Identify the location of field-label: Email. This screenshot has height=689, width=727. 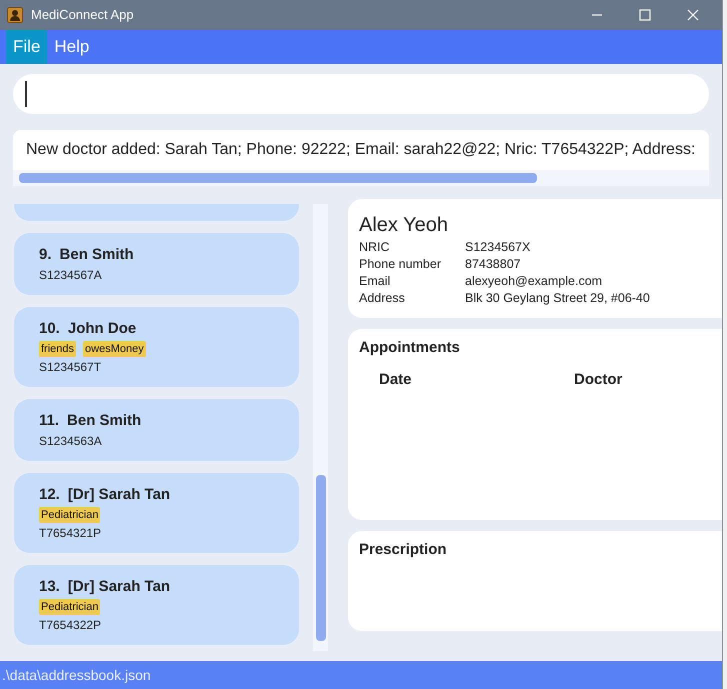
(375, 281).